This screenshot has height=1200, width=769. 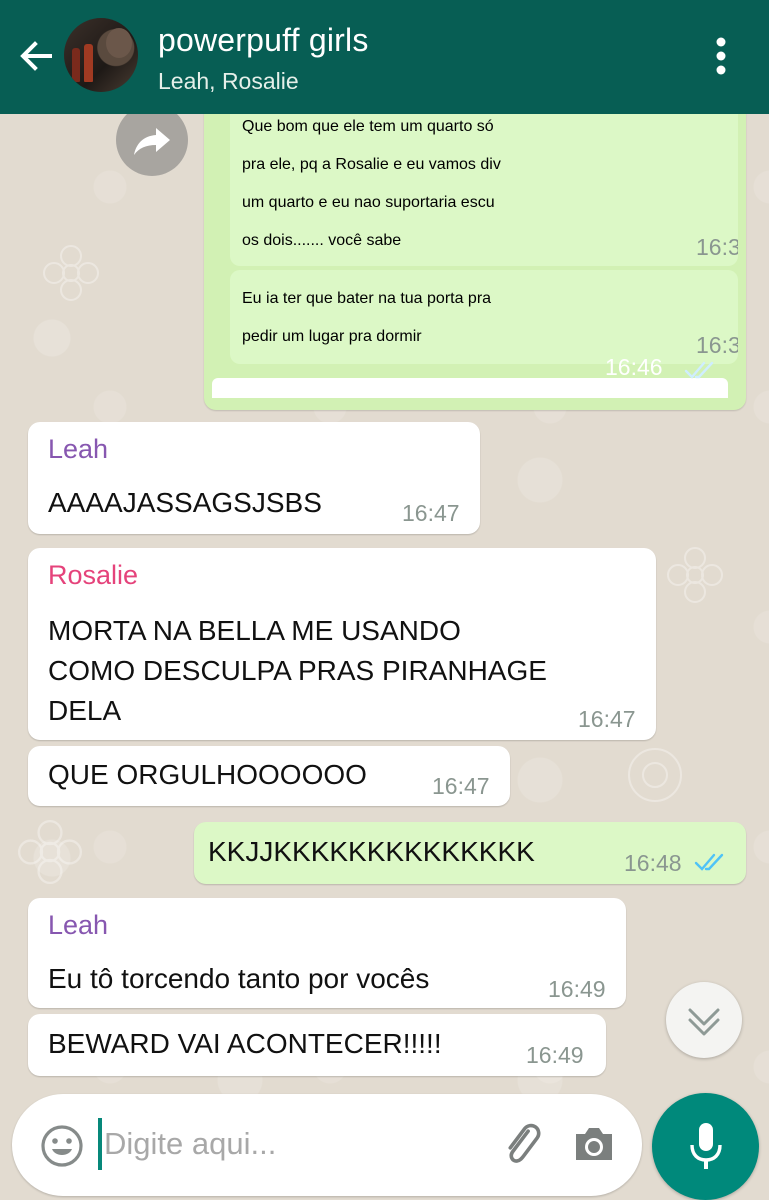 I want to click on more-vertical-icon, so click(x=721, y=56).